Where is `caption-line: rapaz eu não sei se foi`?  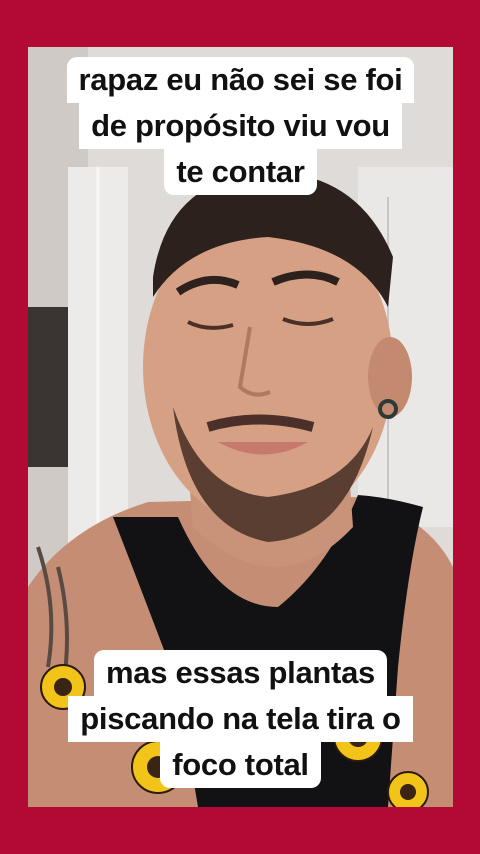
caption-line: rapaz eu não sei se foi is located at coordinates (240, 80).